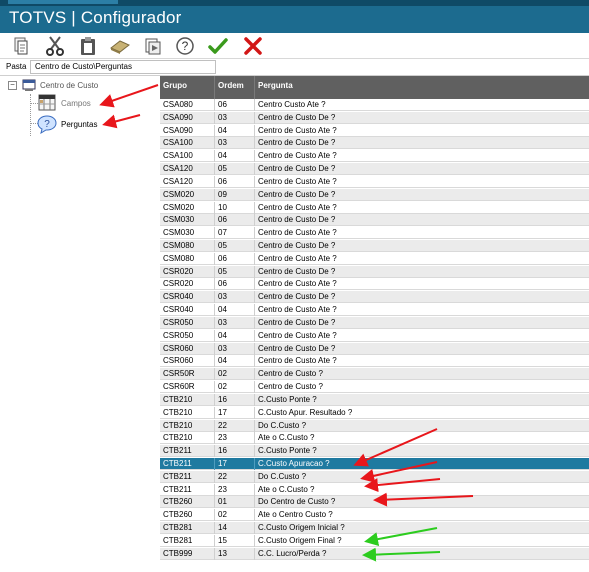 The width and height of the screenshot is (589, 572). Describe the element at coordinates (178, 335) in the screenshot. I see `cell-grupo: CSR050` at that location.